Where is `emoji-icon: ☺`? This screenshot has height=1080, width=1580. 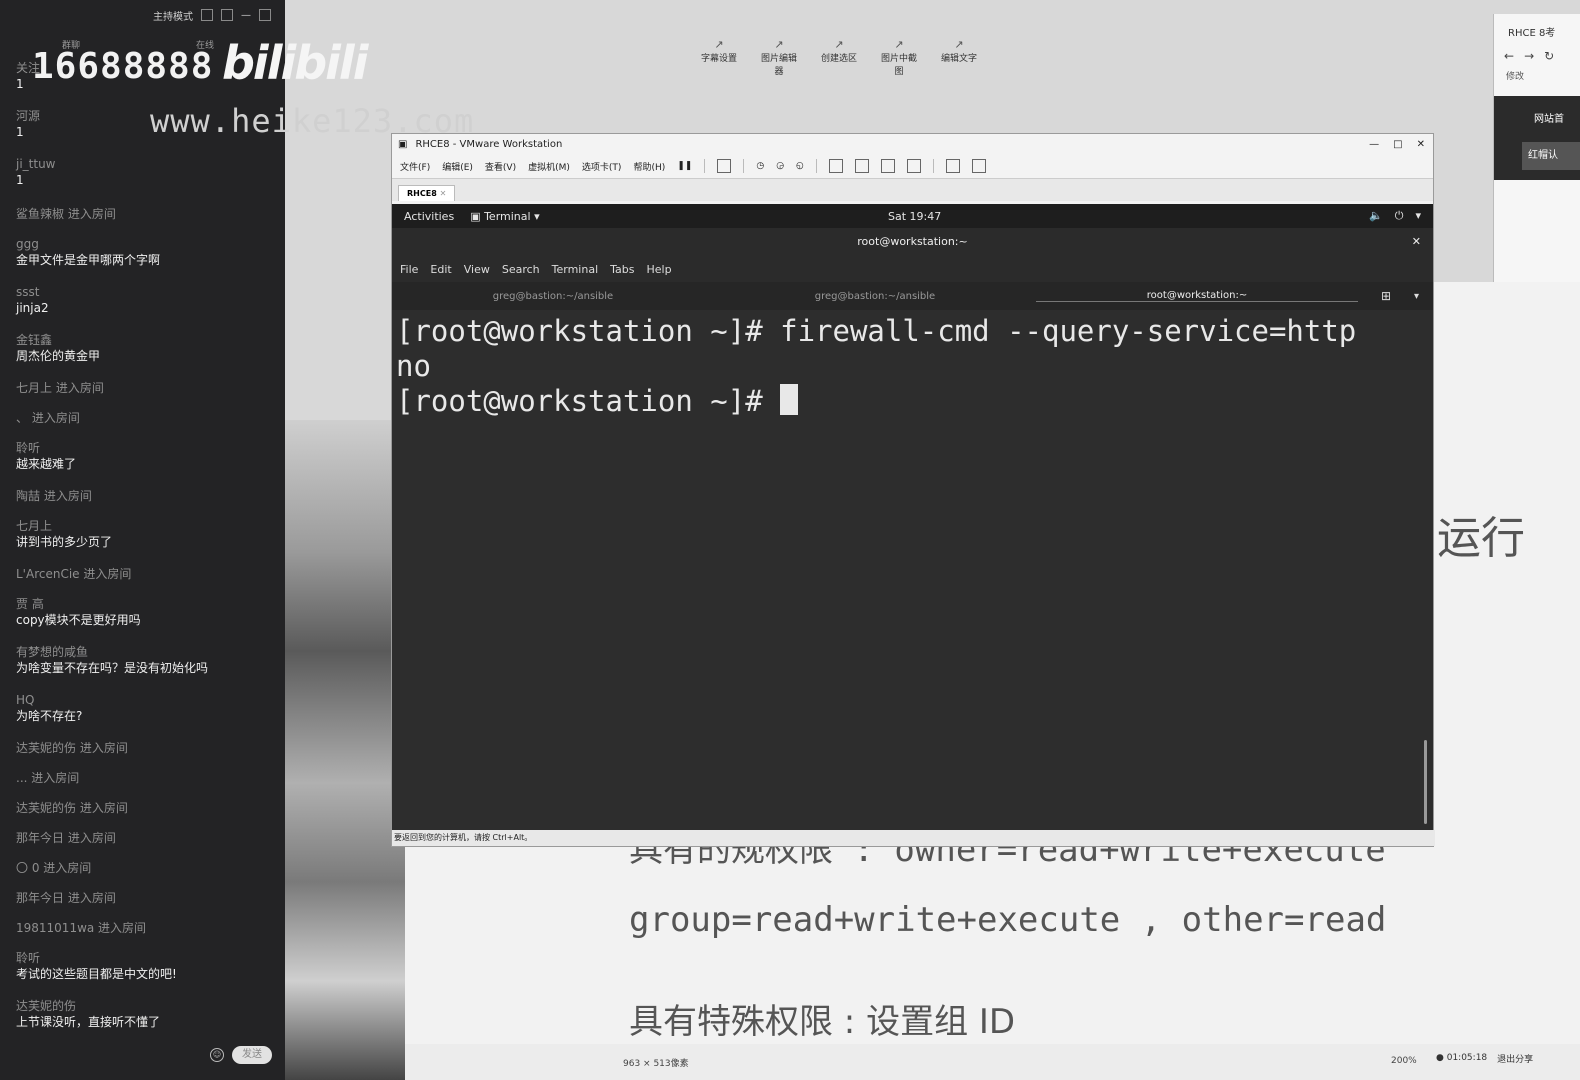 emoji-icon: ☺ is located at coordinates (217, 1055).